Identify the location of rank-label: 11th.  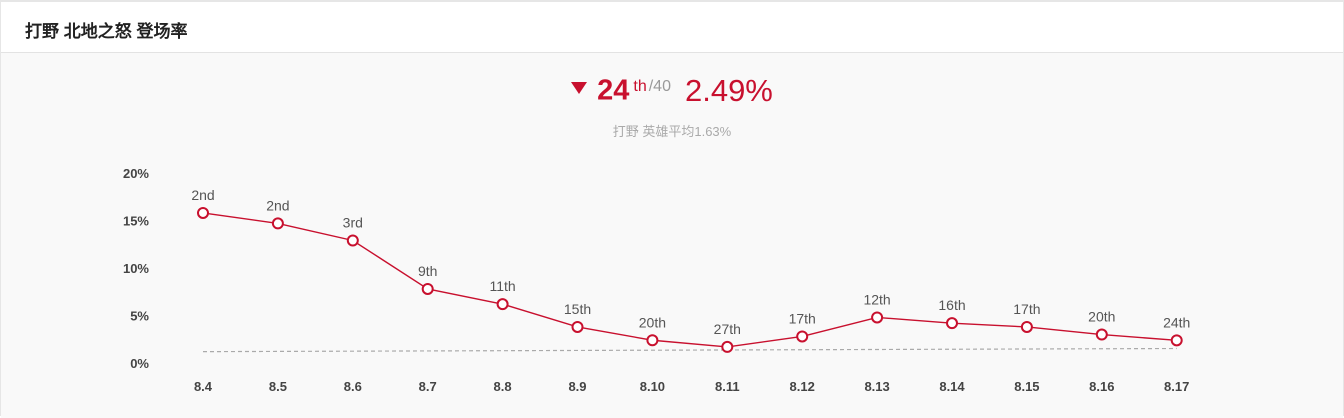
(502, 286).